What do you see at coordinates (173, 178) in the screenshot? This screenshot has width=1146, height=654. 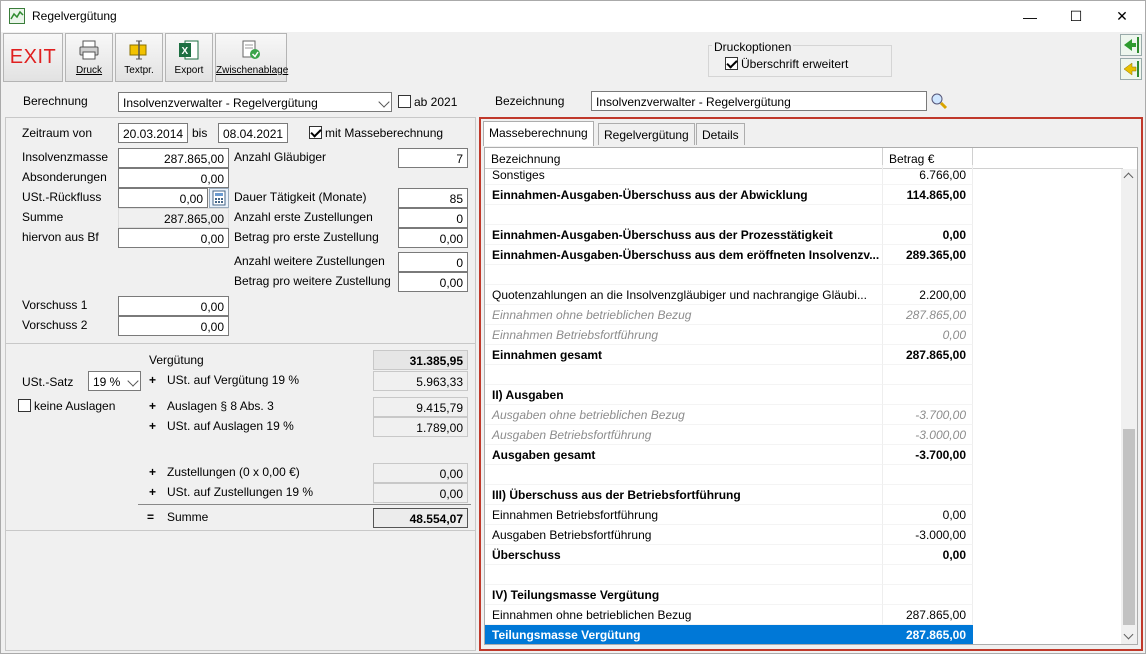 I see `absonderungen-input: 0,00` at bounding box center [173, 178].